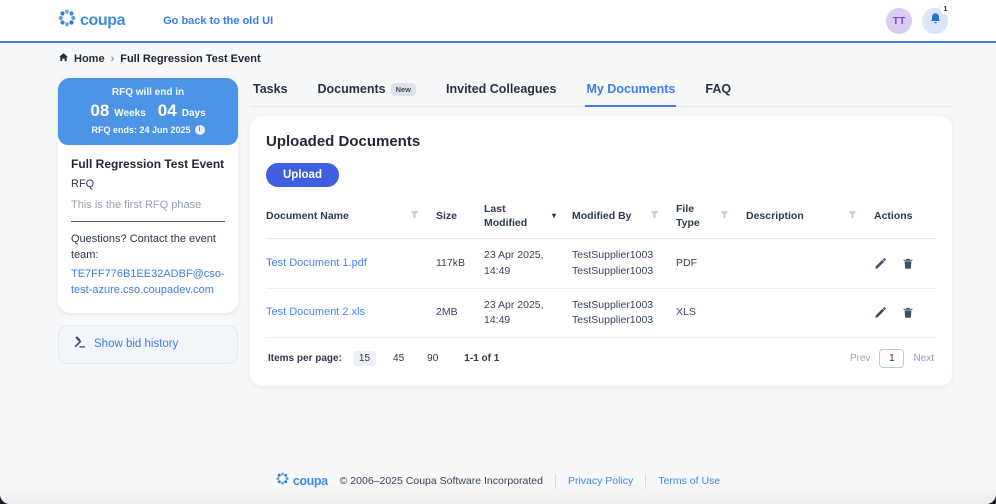 This screenshot has width=996, height=504. Describe the element at coordinates (367, 92) in the screenshot. I see `tab-documents: Documents New` at that location.